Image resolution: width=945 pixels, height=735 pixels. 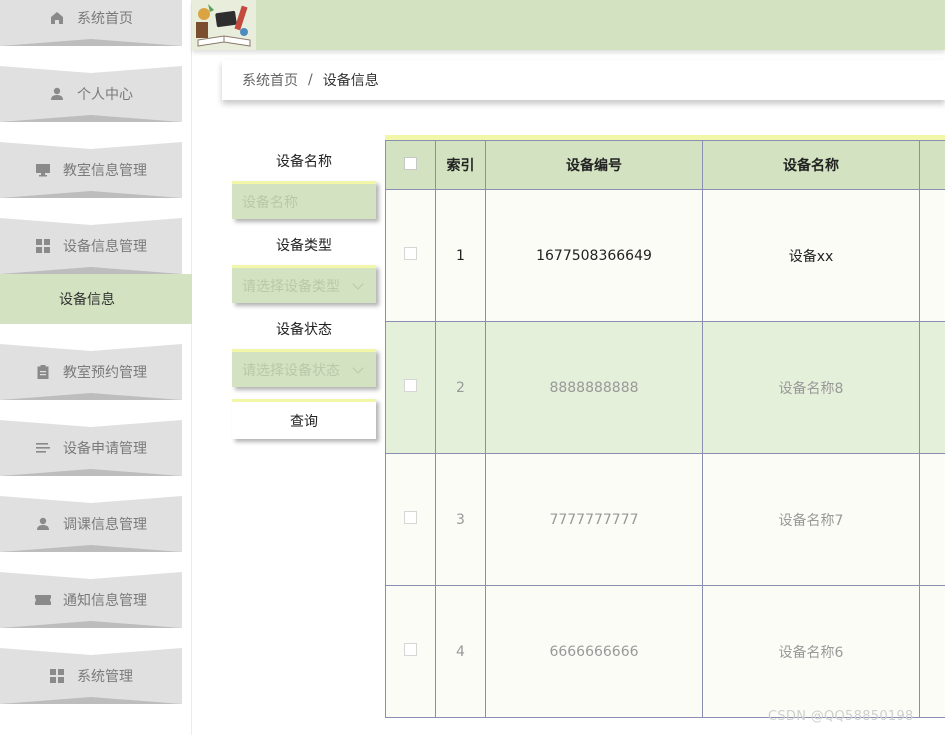 I want to click on table-row: 1 1677508366649 设备xx, so click(x=665, y=255).